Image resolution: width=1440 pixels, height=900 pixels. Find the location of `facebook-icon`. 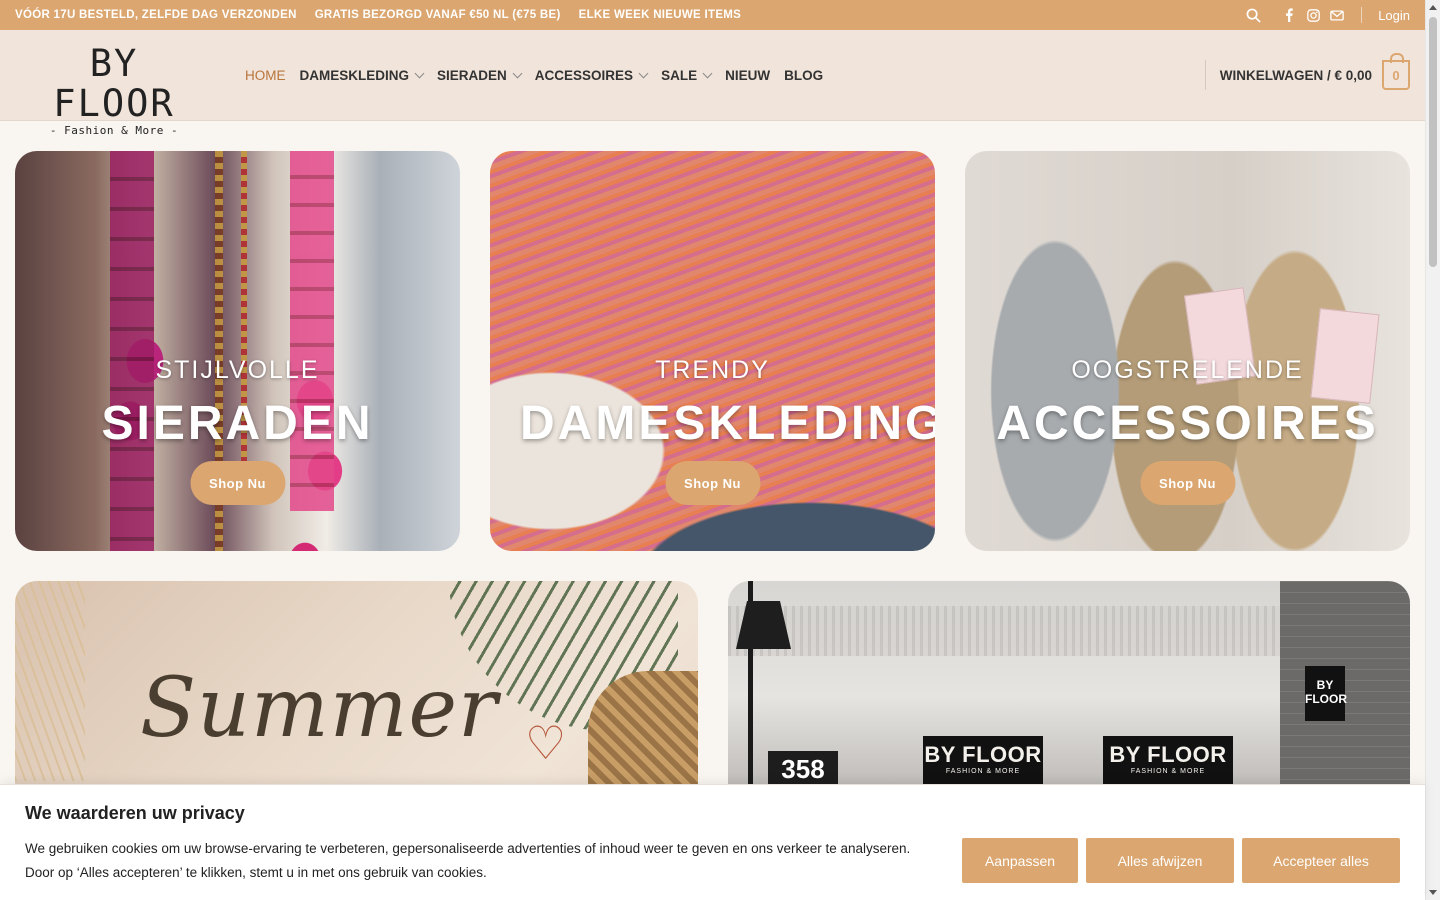

facebook-icon is located at coordinates (1289, 15).